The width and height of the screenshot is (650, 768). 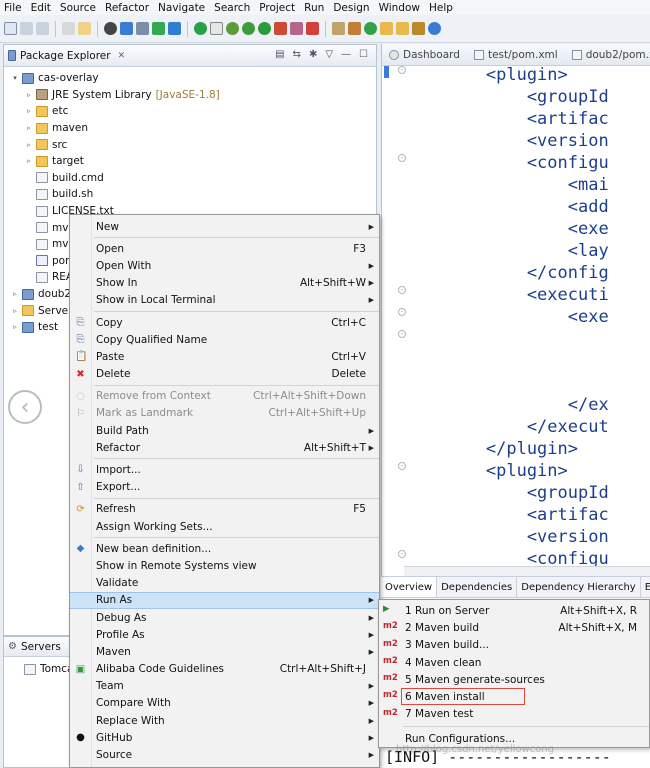 What do you see at coordinates (277, 8) in the screenshot?
I see `menu-project: Project` at bounding box center [277, 8].